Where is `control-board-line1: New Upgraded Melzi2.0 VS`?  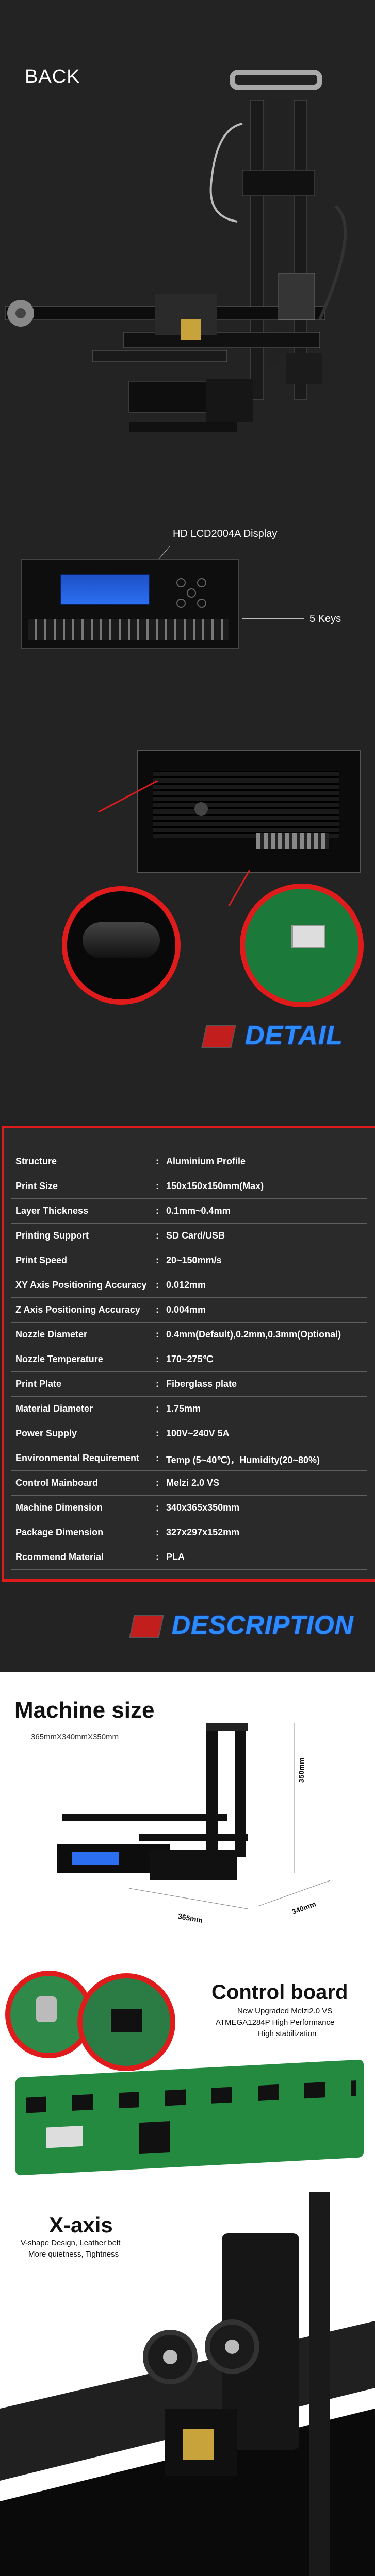 control-board-line1: New Upgraded Melzi2.0 VS is located at coordinates (285, 2011).